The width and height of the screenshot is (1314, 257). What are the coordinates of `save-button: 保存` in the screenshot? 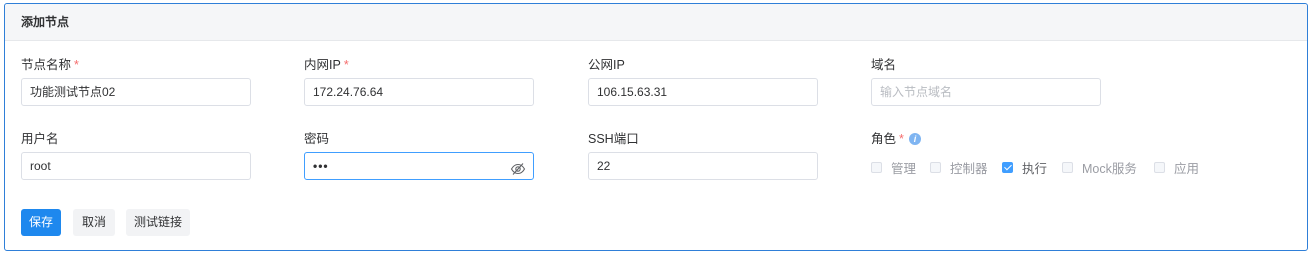 It's located at (41, 222).